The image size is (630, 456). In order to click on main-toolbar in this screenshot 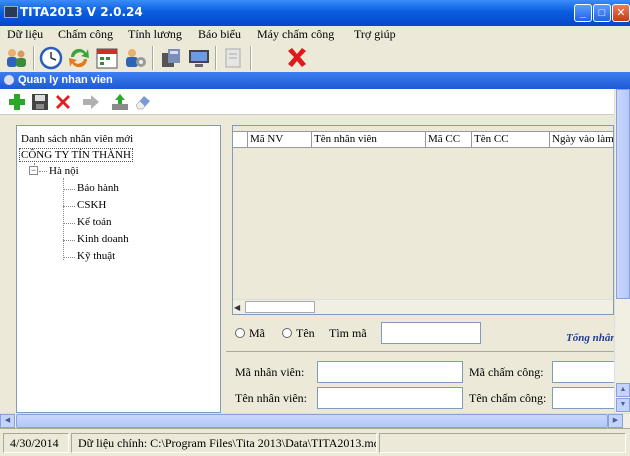, I will do `click(315, 58)`.